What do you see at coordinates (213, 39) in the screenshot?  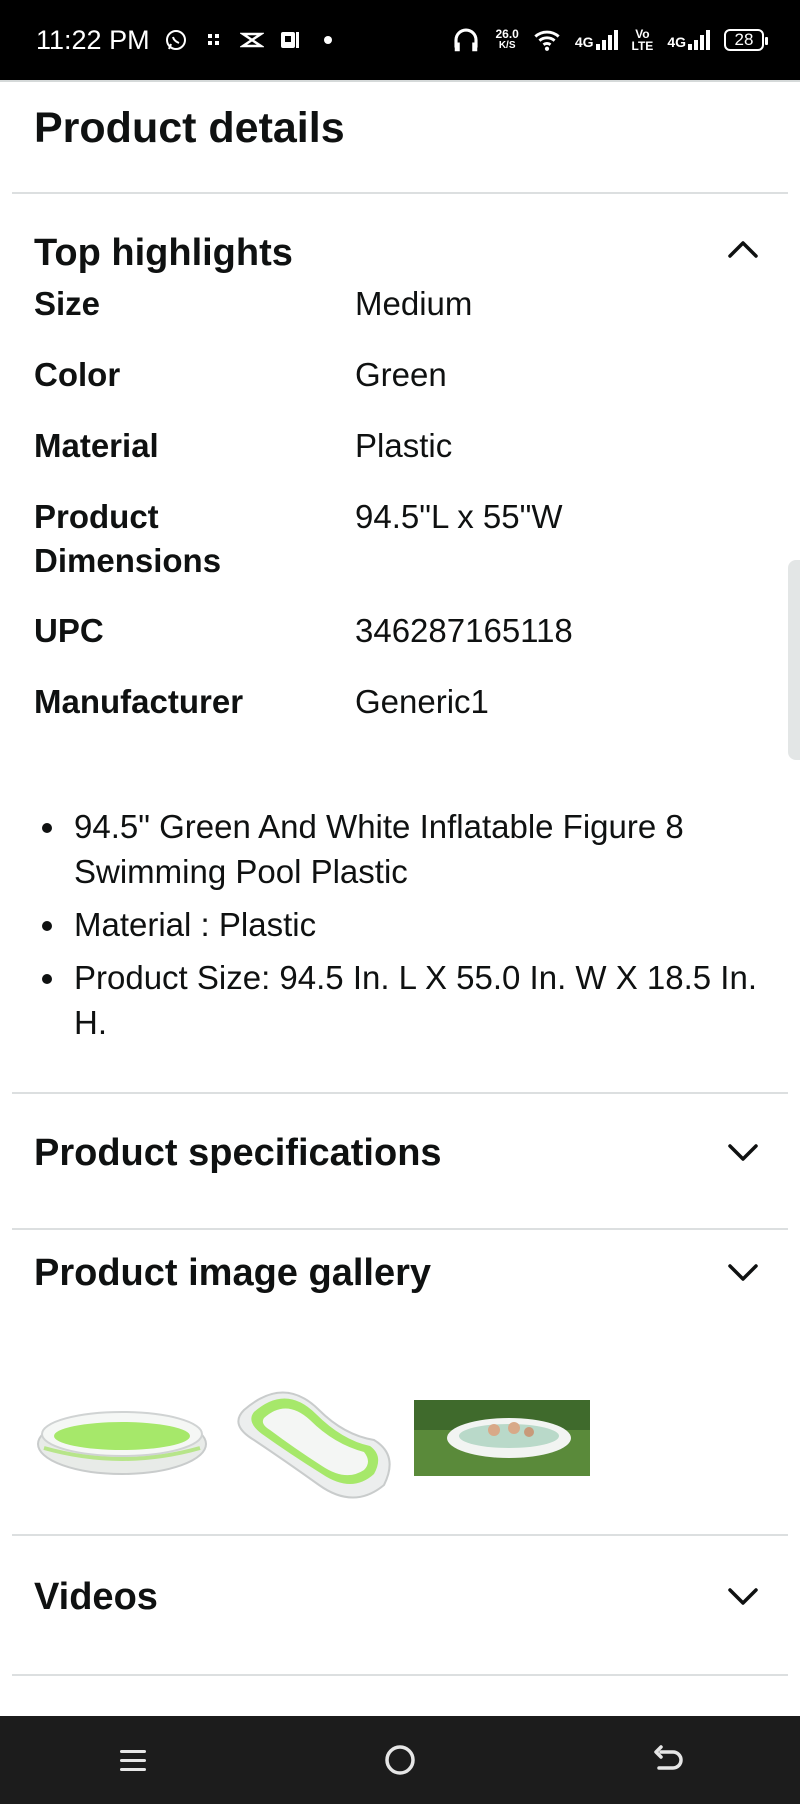 I see `grid-app-icon` at bounding box center [213, 39].